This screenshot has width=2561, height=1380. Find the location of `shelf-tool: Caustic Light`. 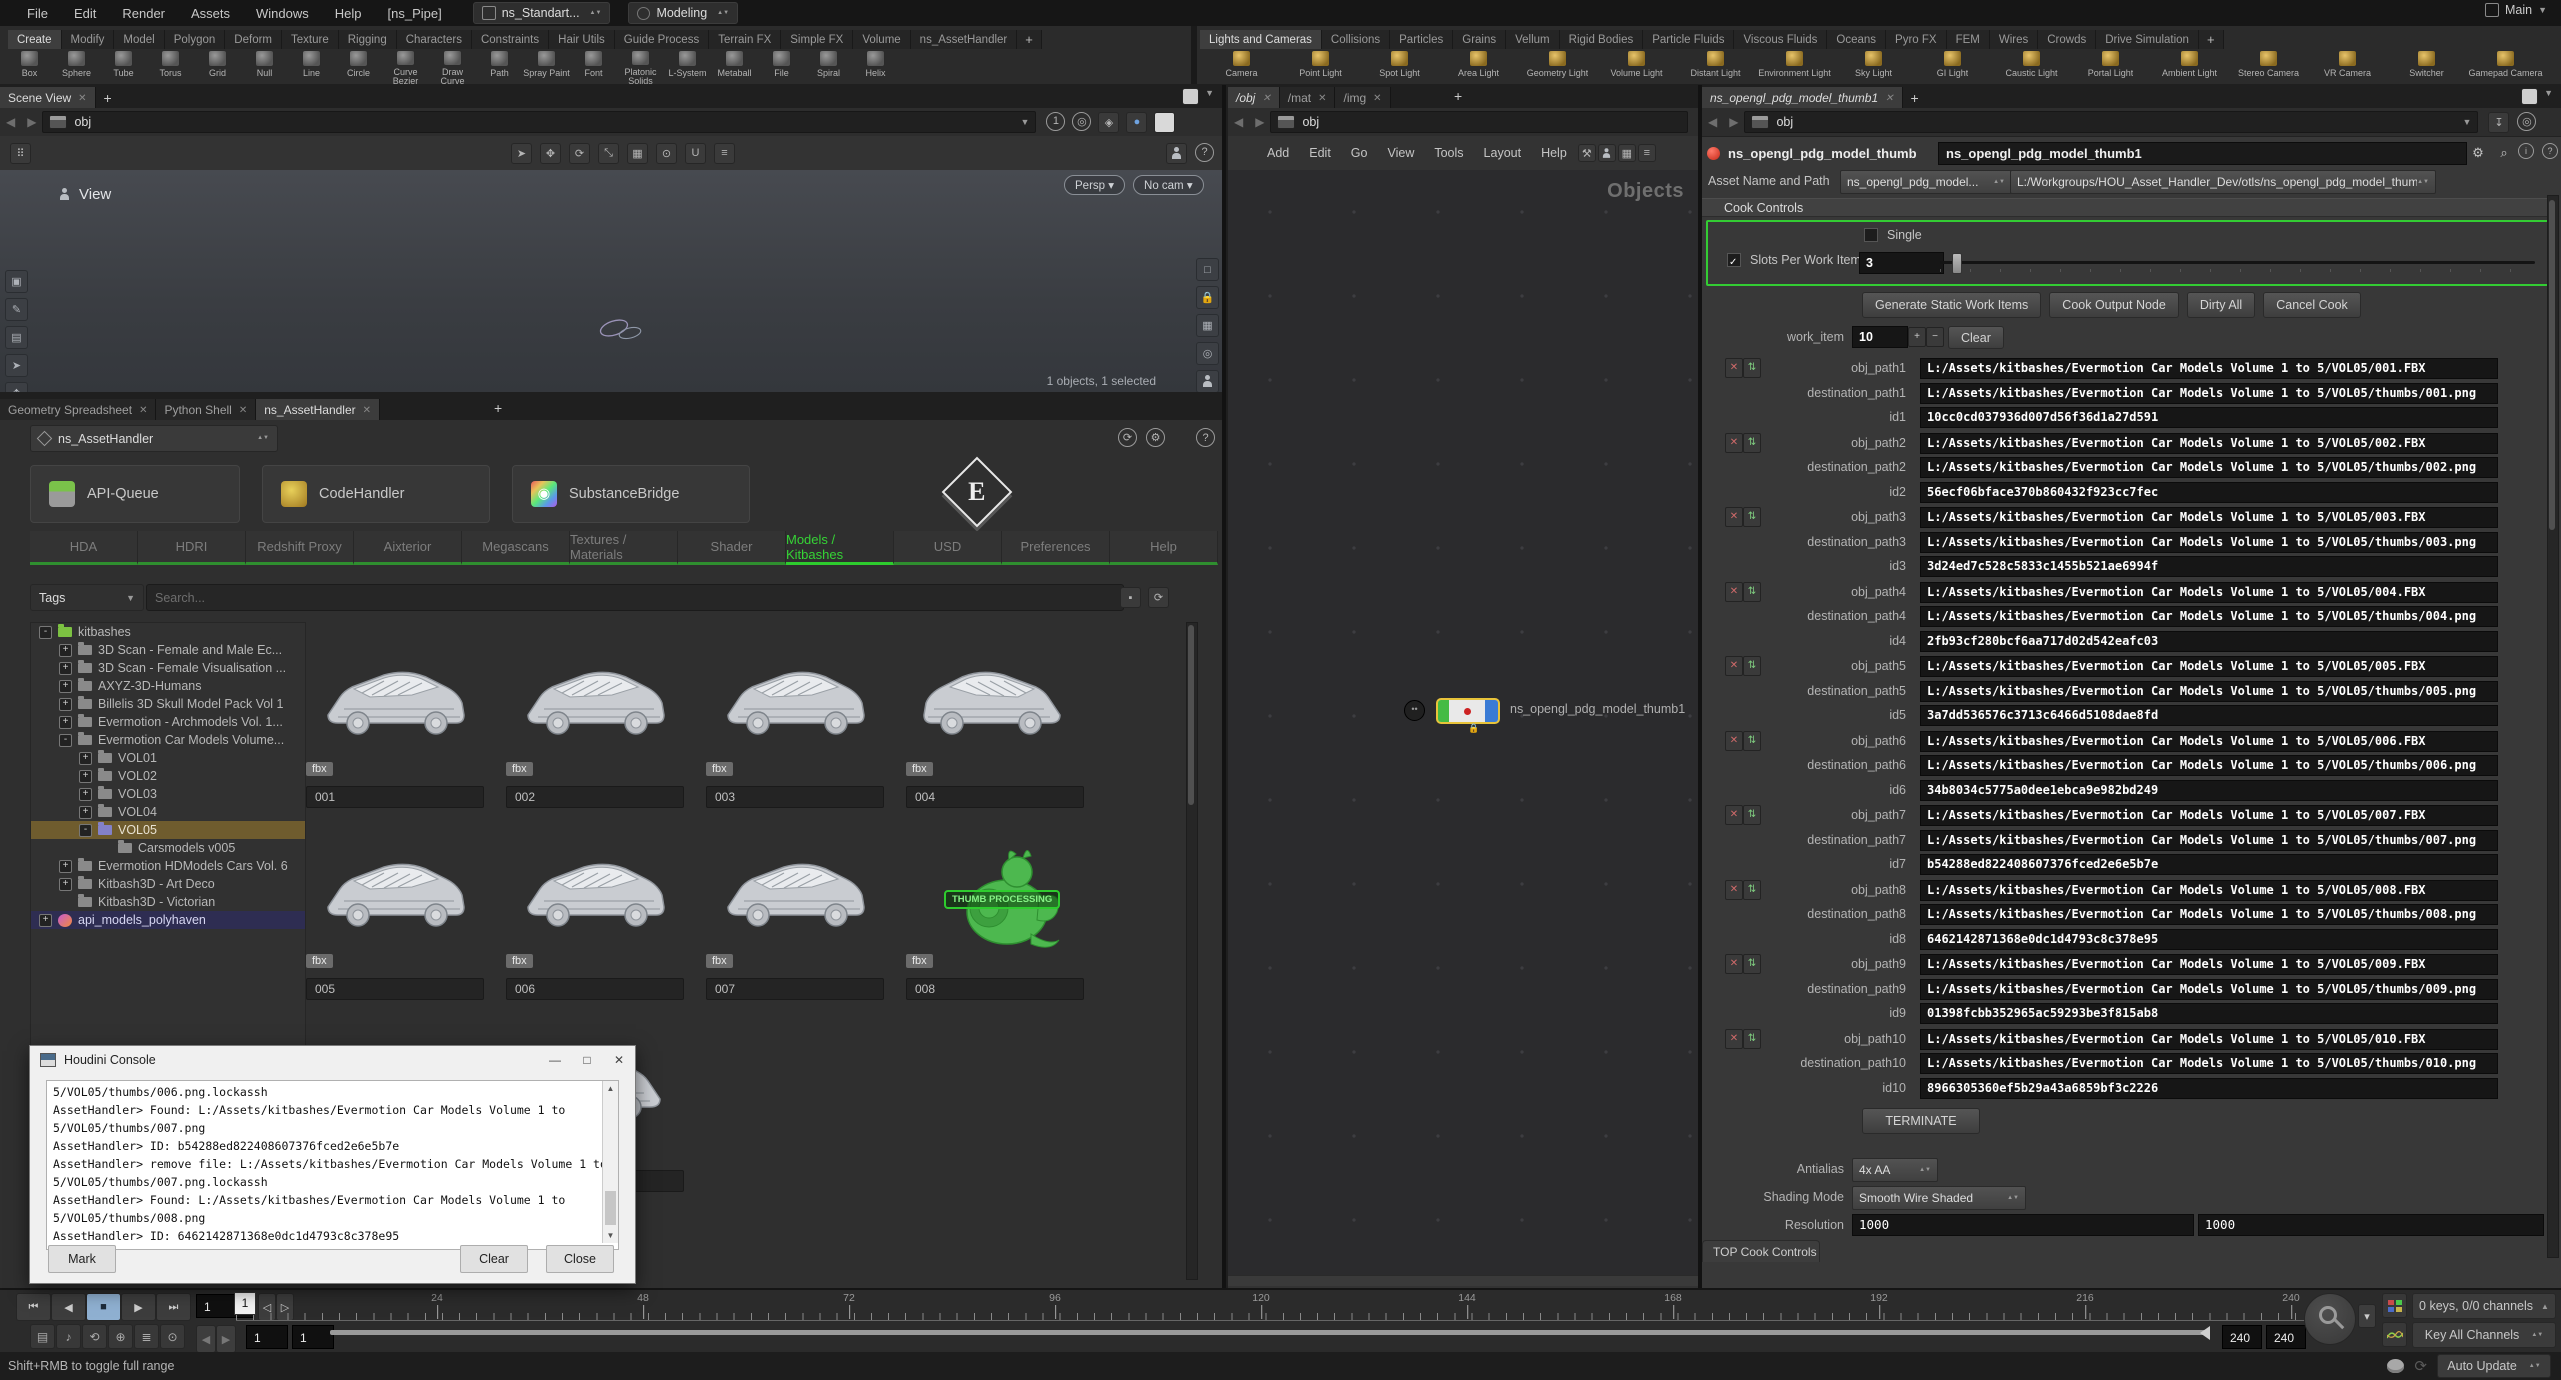

shelf-tool: Caustic Light is located at coordinates (2031, 66).